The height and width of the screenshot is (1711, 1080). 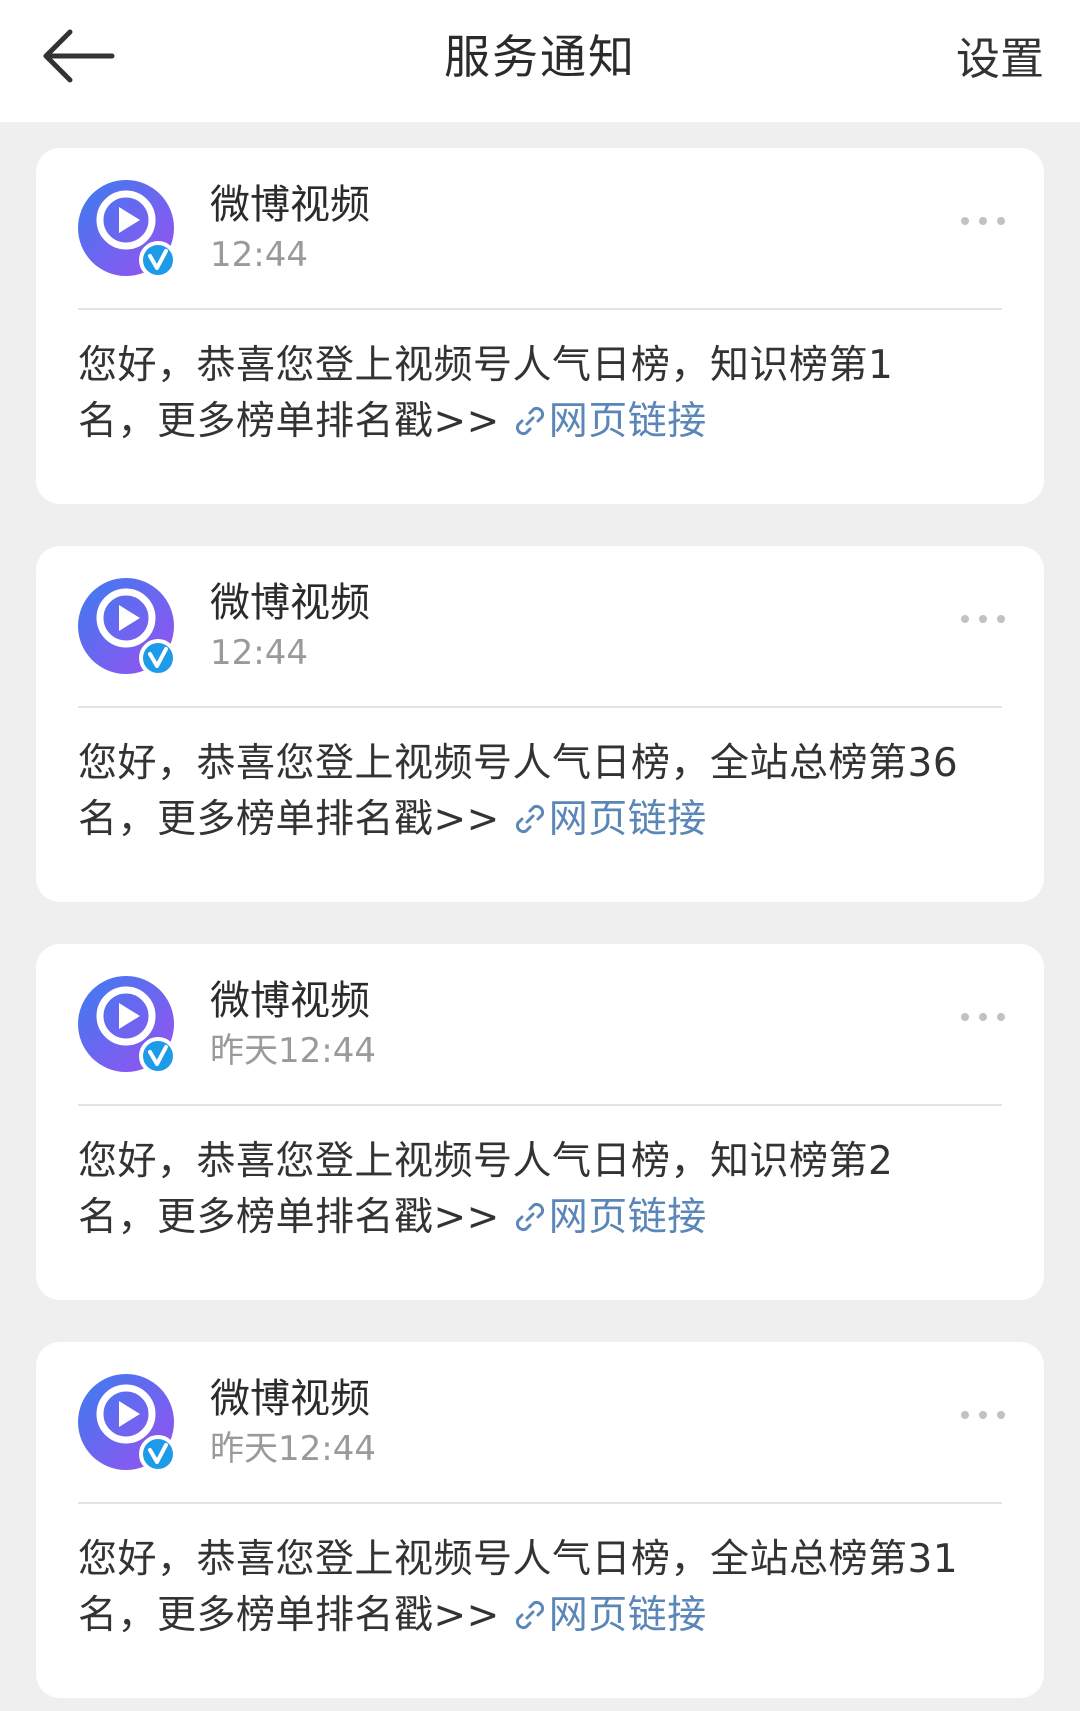 I want to click on message-text-line1: 您好，恭喜您登上视频号人气日榜，知识榜第2, so click(x=486, y=1161).